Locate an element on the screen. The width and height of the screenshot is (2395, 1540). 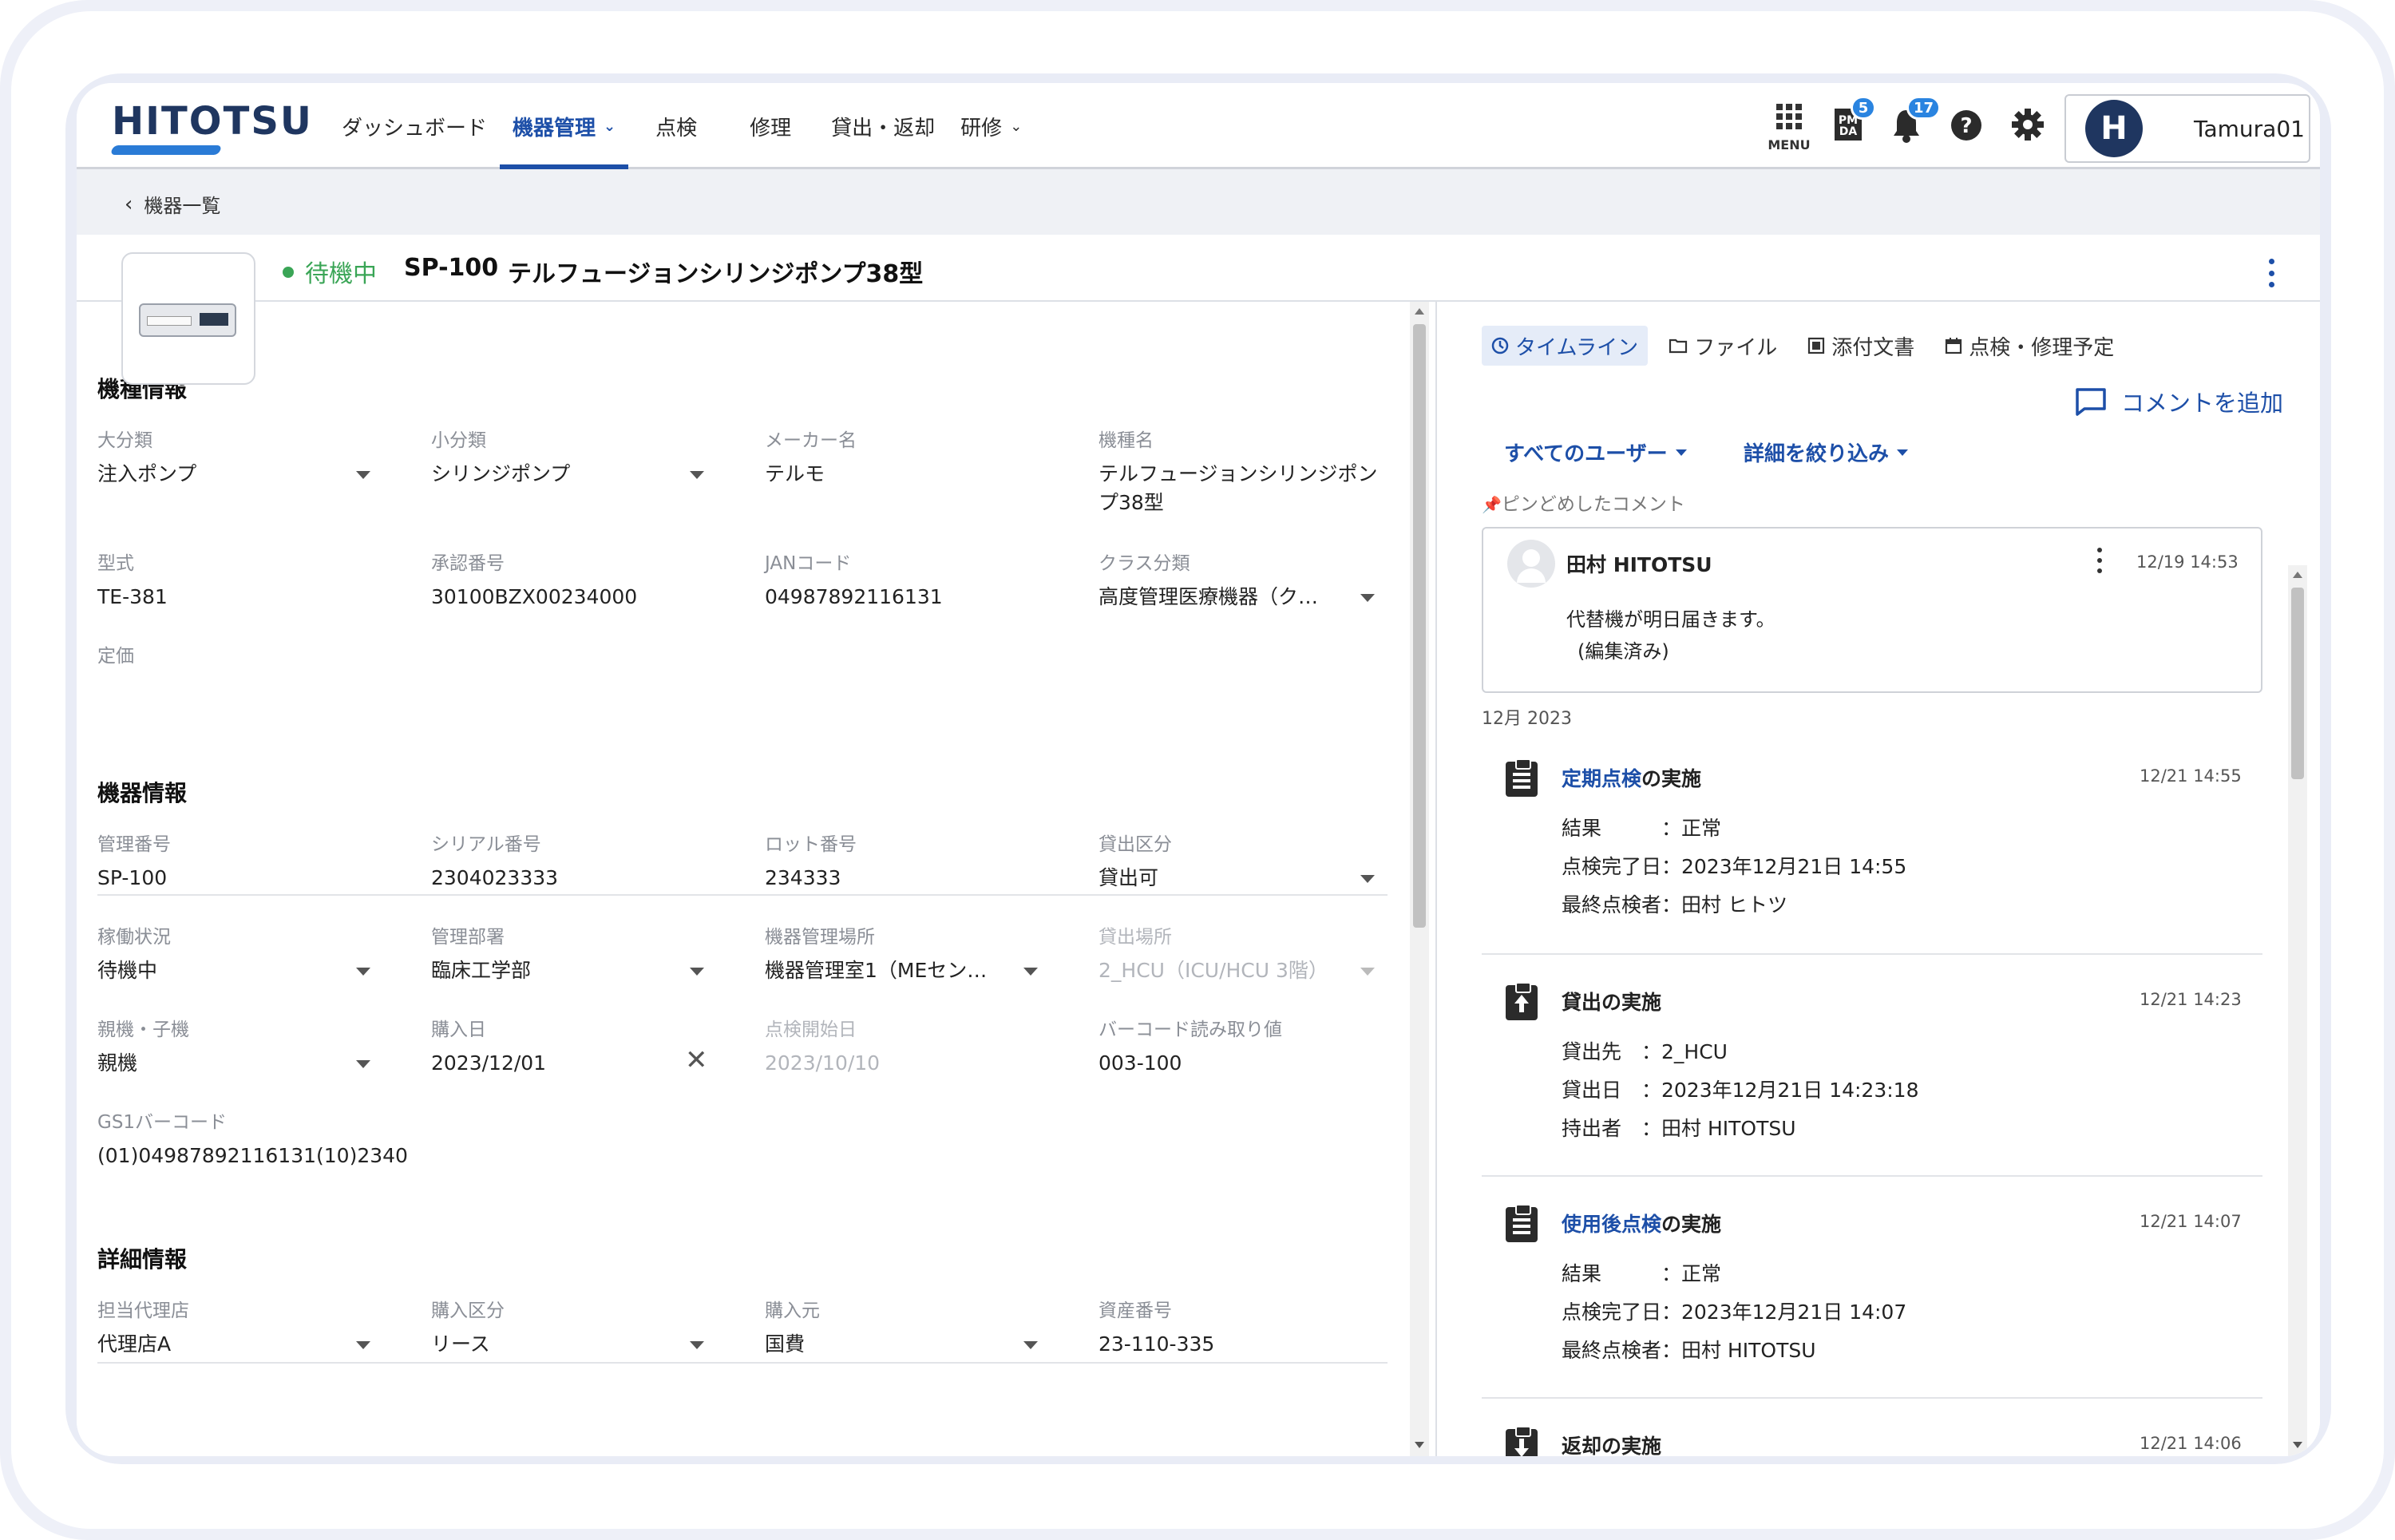
clear-icon: ✕ is located at coordinates (696, 1060).